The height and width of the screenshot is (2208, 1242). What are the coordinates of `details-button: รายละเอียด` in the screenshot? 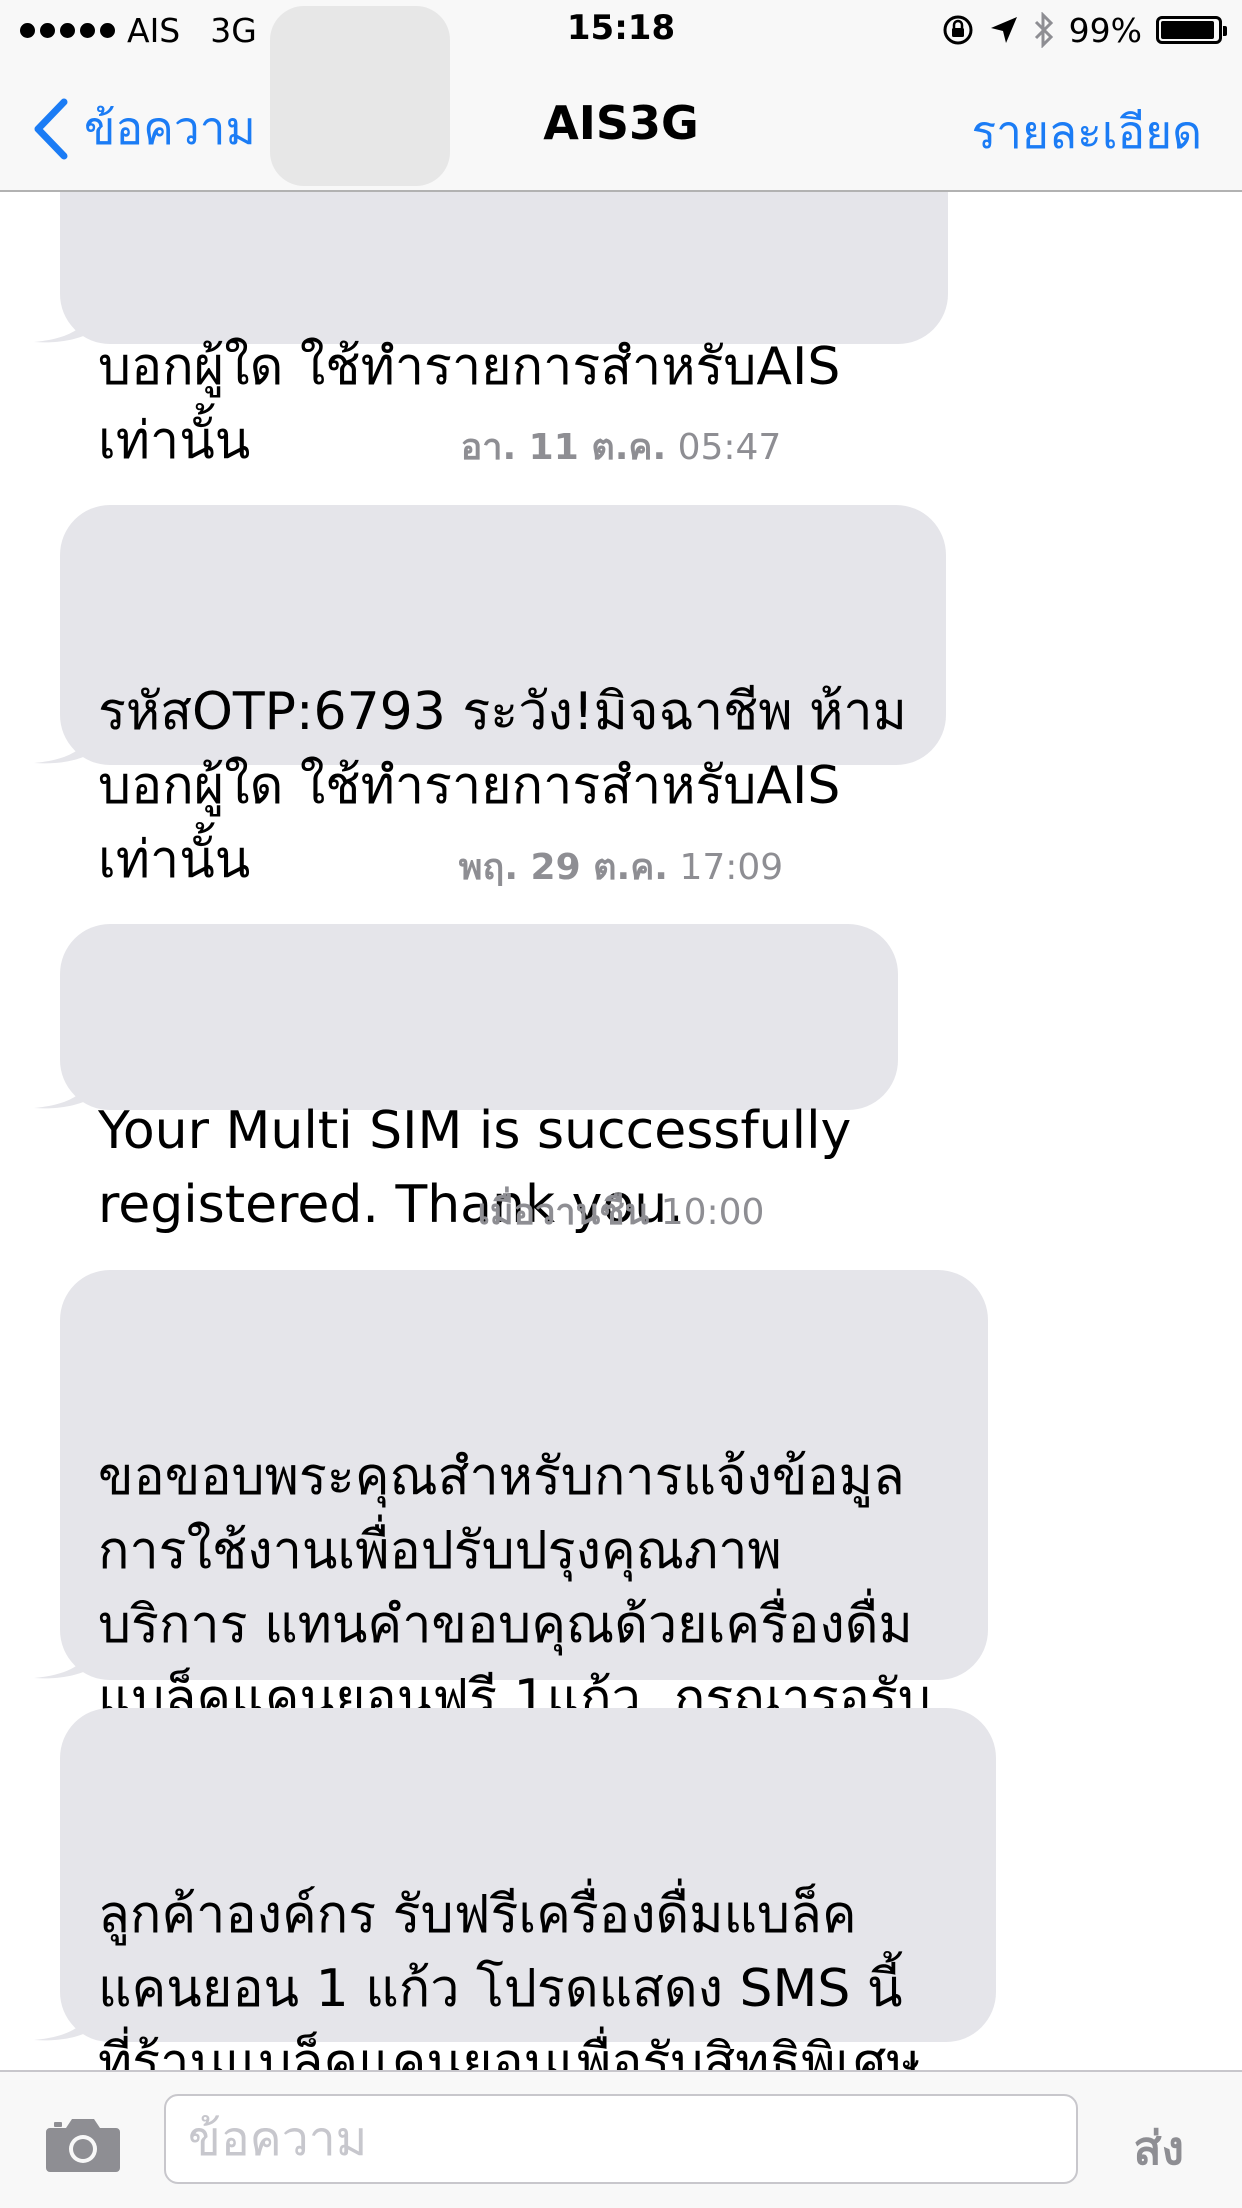 It's located at (1086, 132).